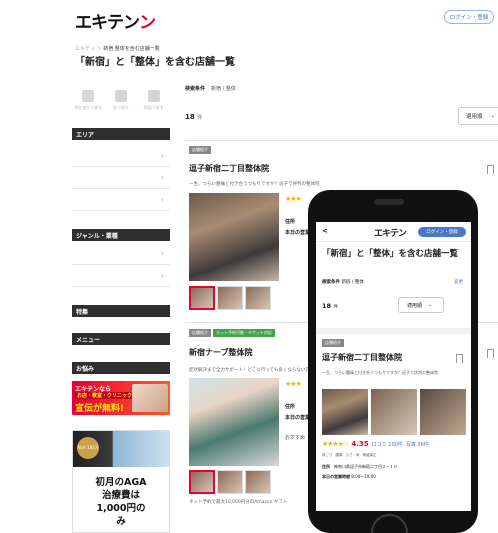  Describe the element at coordinates (387, 444) in the screenshot. I see `review-count-link: 口コミ 100件` at that location.